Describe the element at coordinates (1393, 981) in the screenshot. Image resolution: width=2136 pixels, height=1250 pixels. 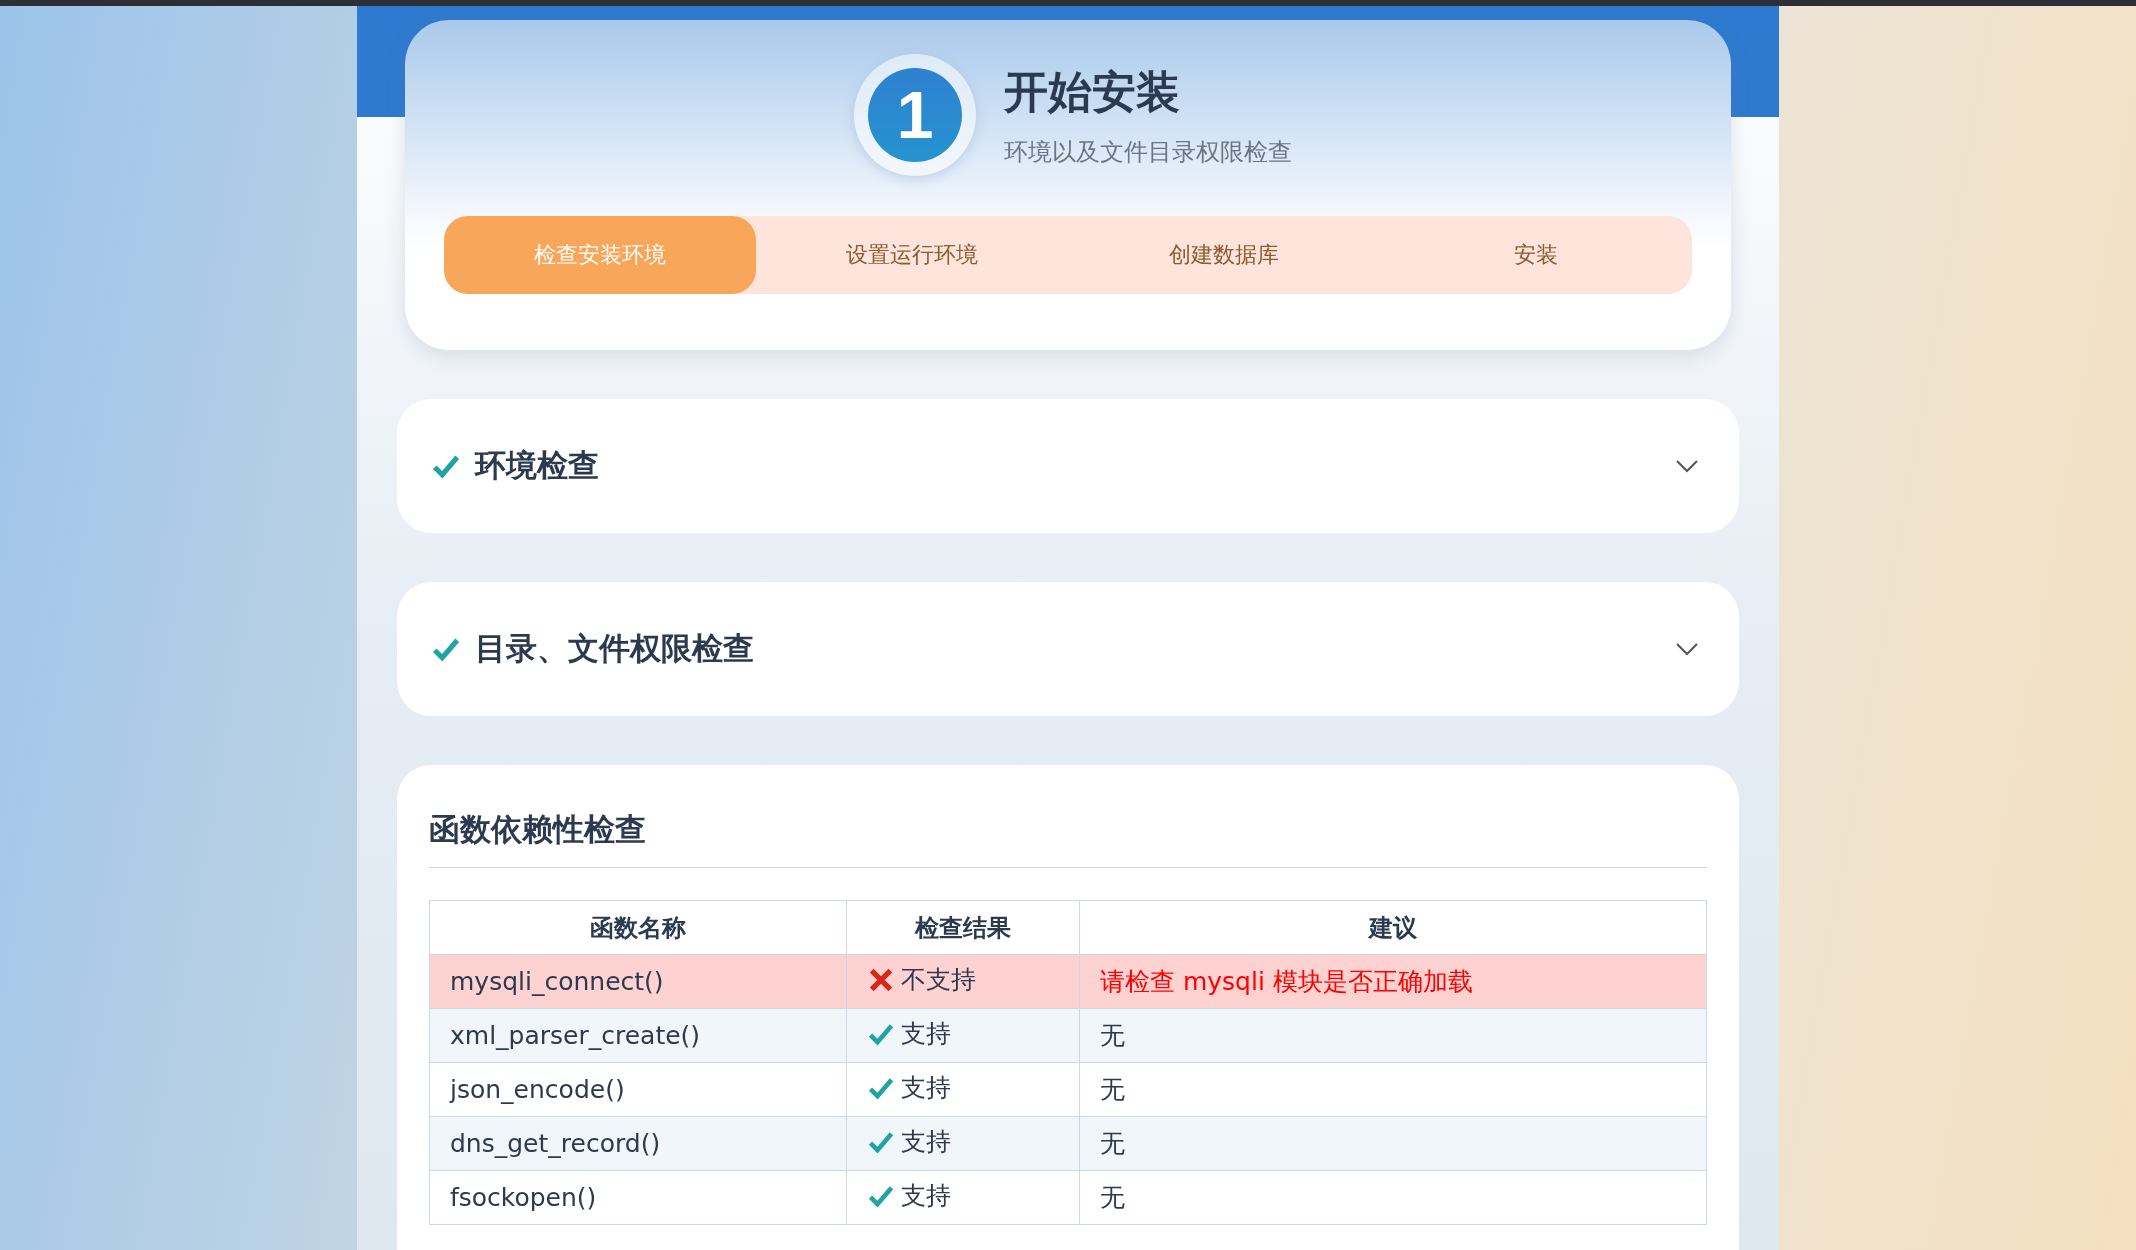
I see `table-cell: 请检查 mysqli 模块是否正确加载` at that location.